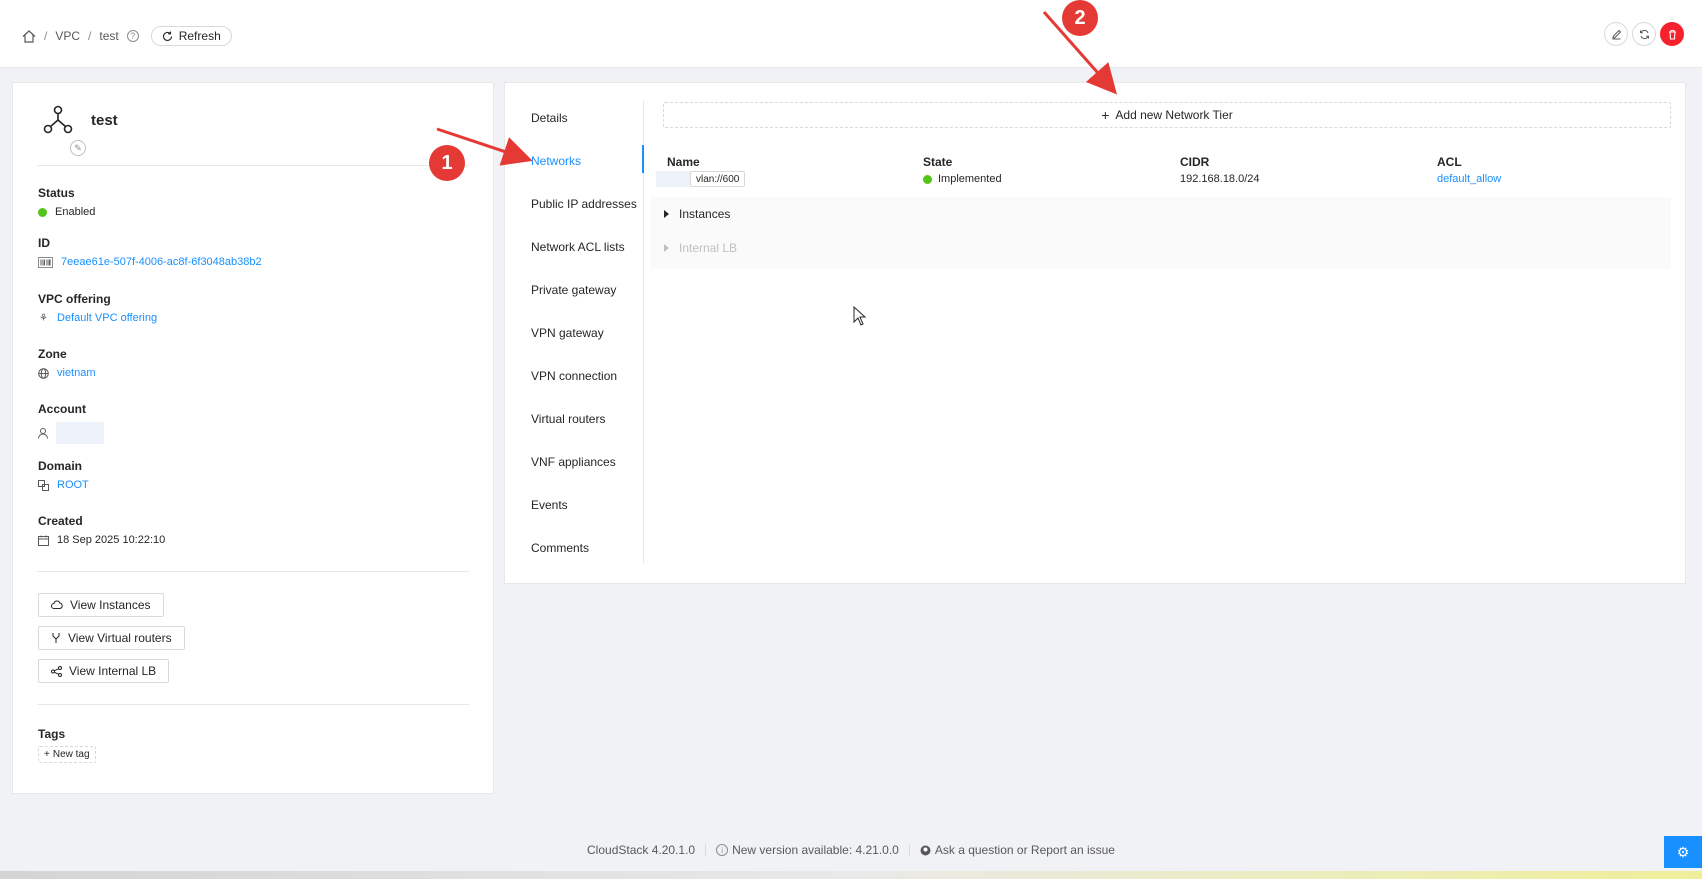 The width and height of the screenshot is (1702, 879). Describe the element at coordinates (851, 875) in the screenshot. I see `window-bottom-edge` at that location.